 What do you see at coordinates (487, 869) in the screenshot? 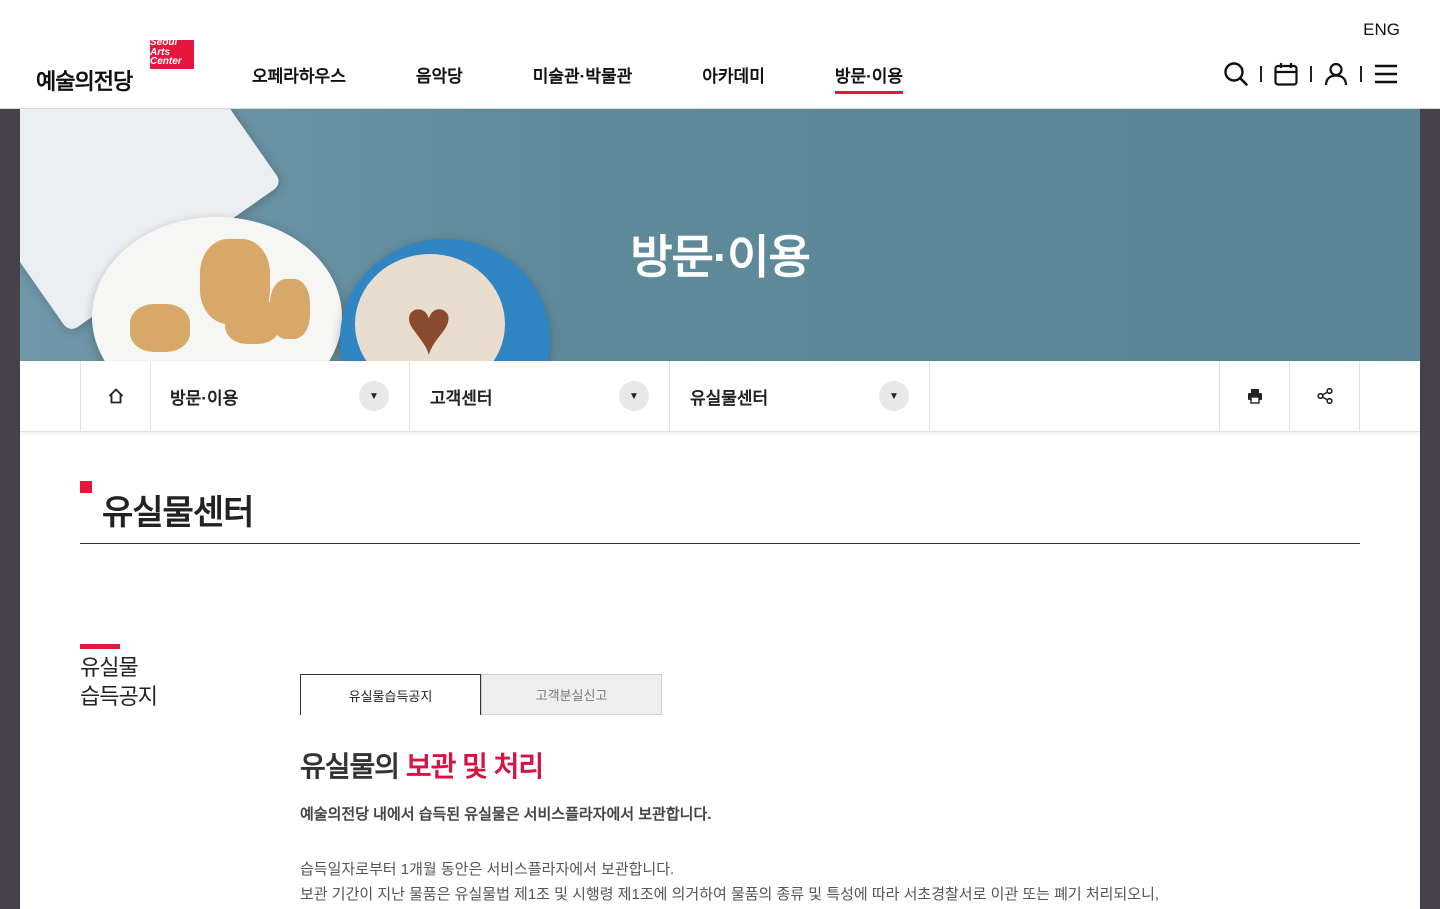
I see `body-paragraph: 습득일자로부터 1개월 동안은 서비스플라자에서 보관합니다.` at bounding box center [487, 869].